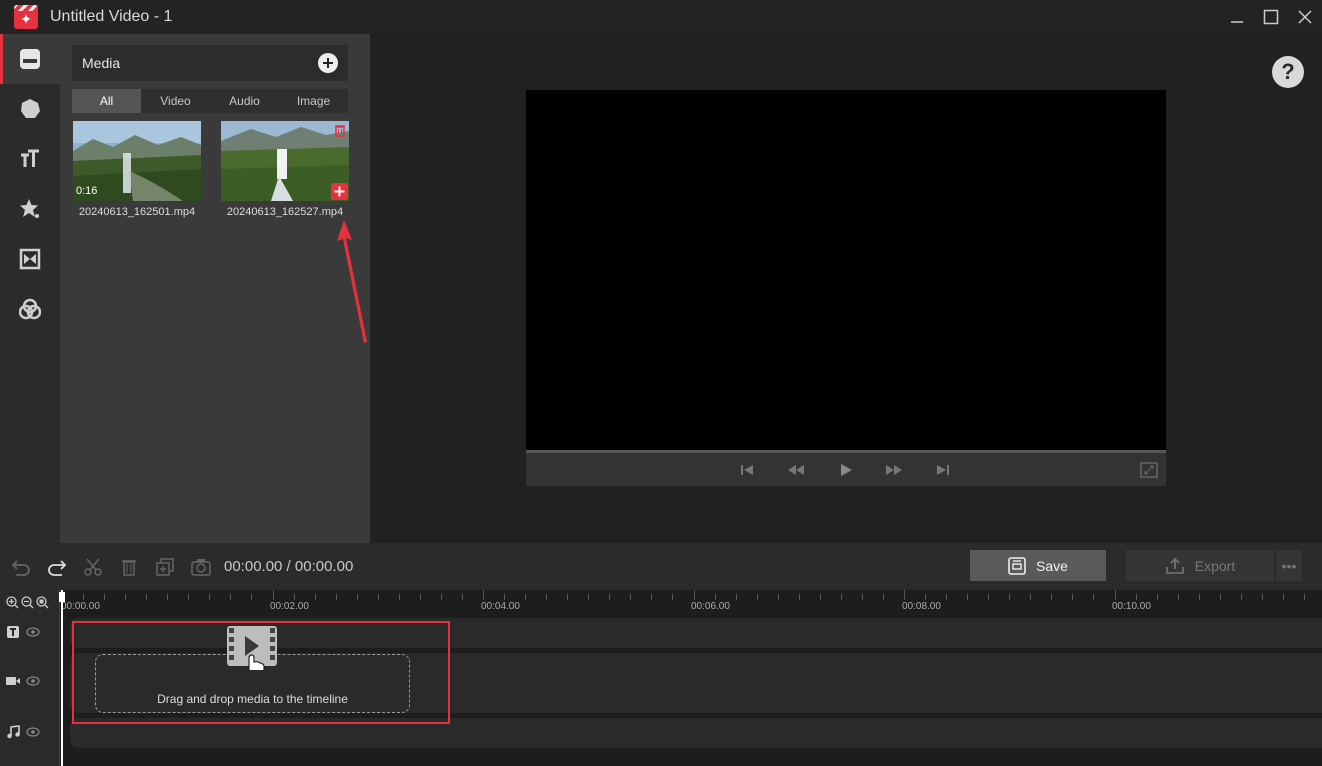 The height and width of the screenshot is (766, 1322). I want to click on camera-icon, so click(201, 567).